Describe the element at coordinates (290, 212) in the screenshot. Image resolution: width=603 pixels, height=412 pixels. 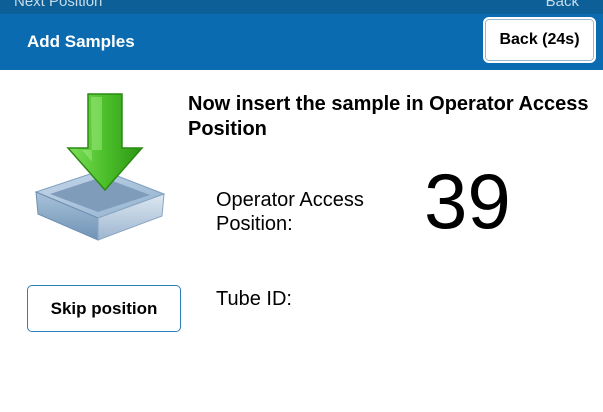
I see `operator-access-position-label: Operator Access Position:` at that location.